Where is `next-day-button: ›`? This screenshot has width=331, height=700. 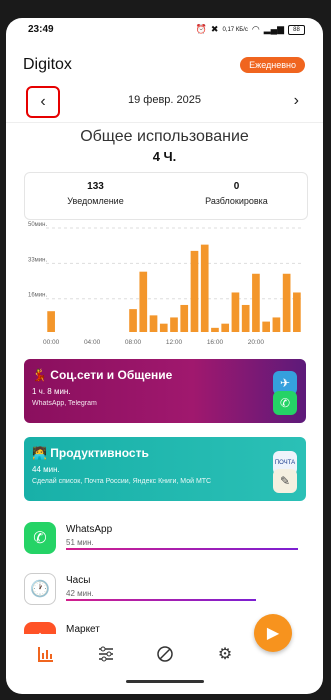
next-day-button: › is located at coordinates (296, 101).